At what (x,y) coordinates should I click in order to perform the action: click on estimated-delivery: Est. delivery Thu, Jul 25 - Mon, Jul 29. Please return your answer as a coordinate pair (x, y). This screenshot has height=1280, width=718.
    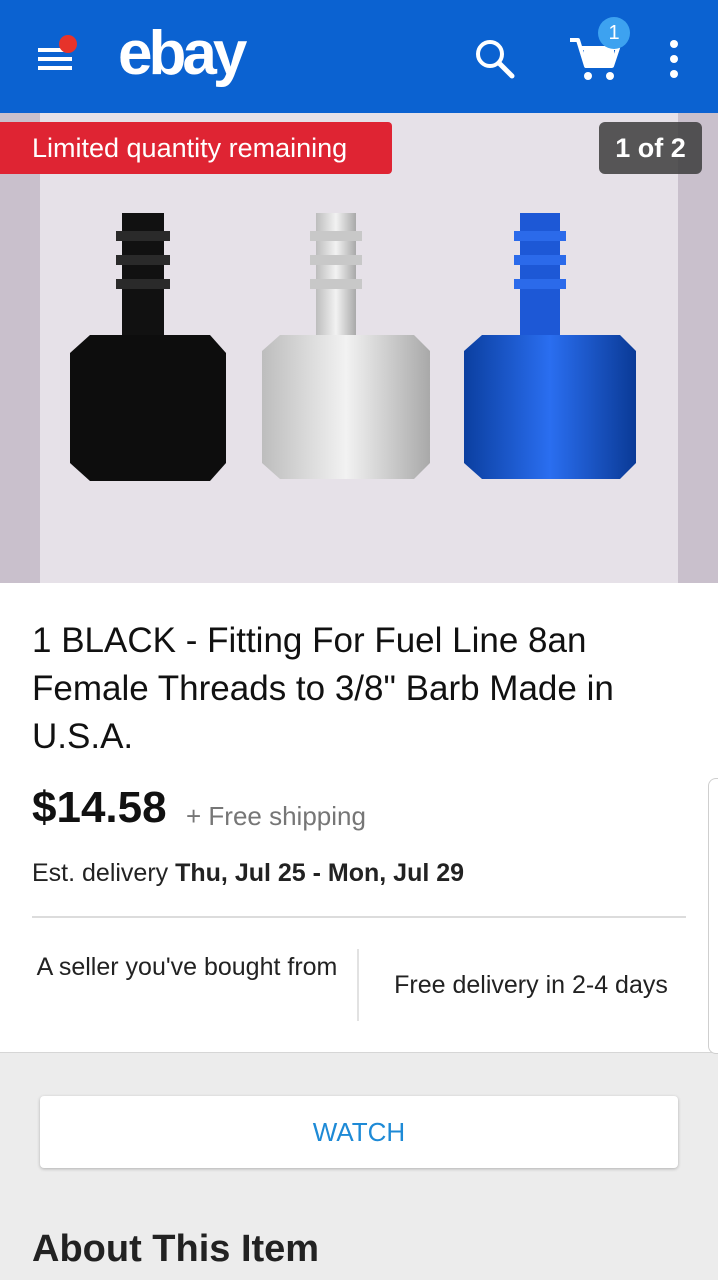
    Looking at the image, I should click on (248, 873).